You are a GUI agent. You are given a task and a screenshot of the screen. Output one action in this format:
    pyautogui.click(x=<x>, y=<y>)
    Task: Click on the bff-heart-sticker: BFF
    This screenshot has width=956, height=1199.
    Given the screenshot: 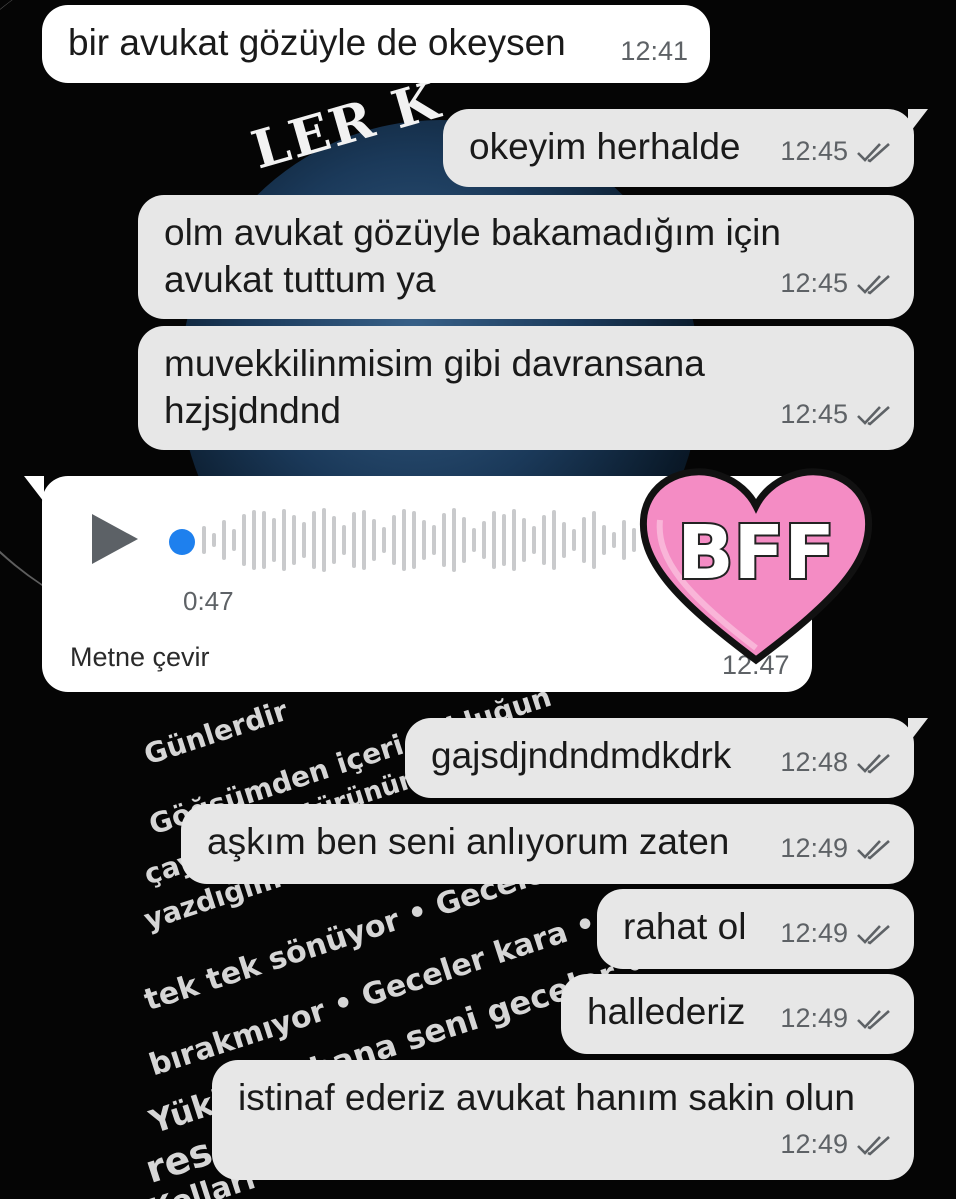 What is the action you would take?
    pyautogui.click(x=756, y=566)
    